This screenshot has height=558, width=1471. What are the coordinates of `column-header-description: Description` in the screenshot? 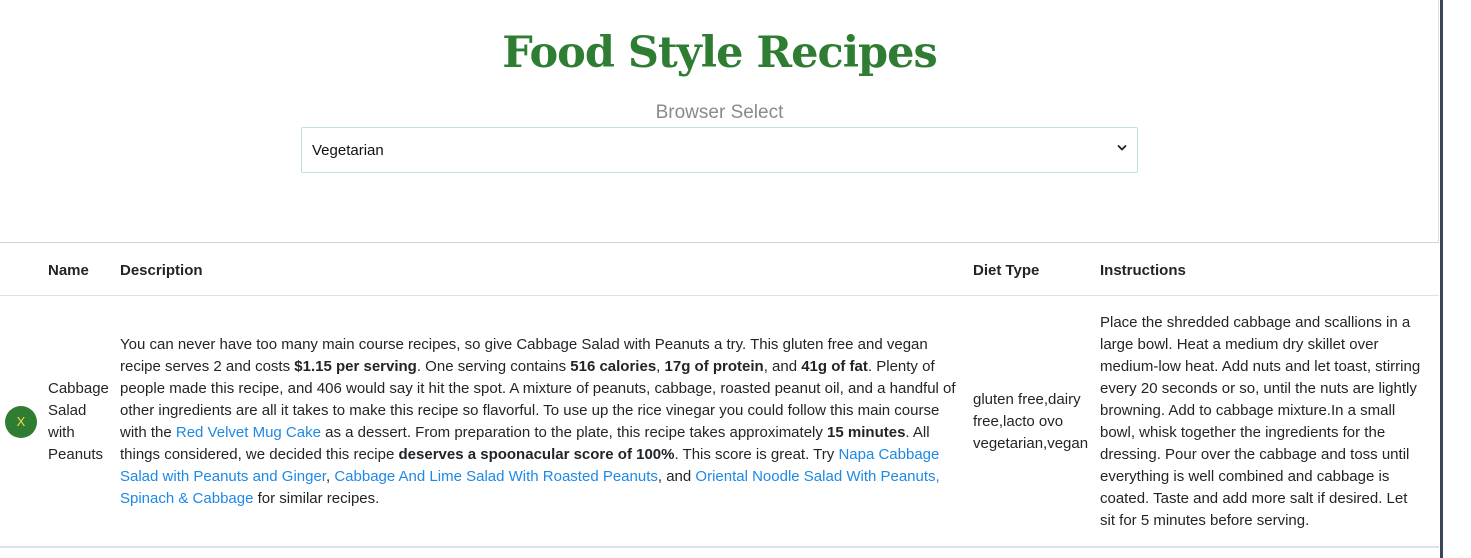 It's located at (161, 270).